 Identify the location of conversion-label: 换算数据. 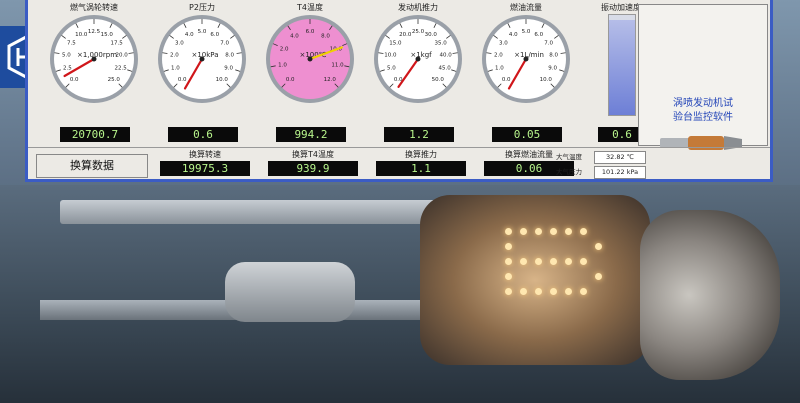
(92, 166).